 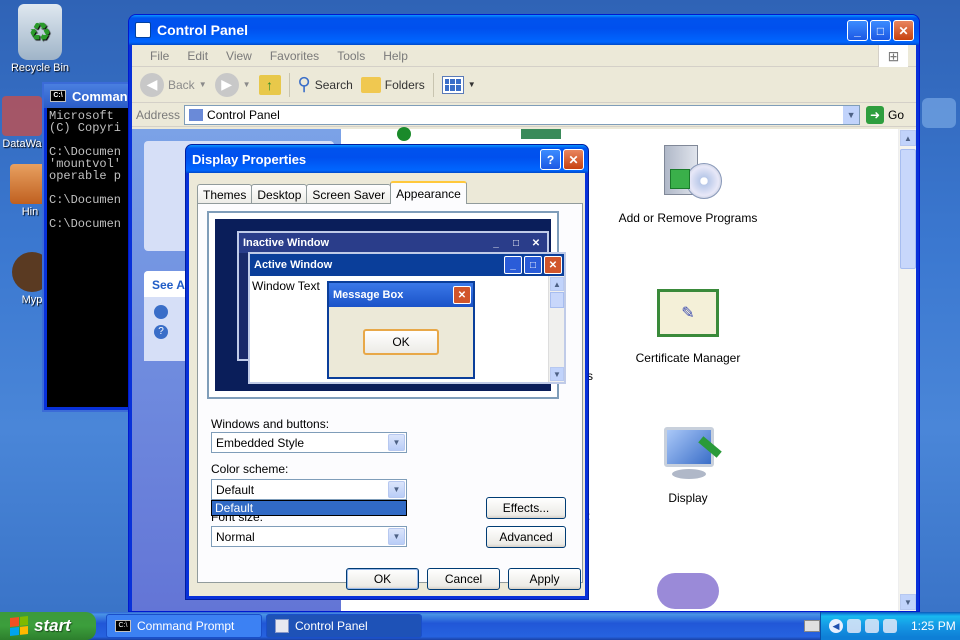 I want to click on views-button: ▼, so click(x=458, y=84).